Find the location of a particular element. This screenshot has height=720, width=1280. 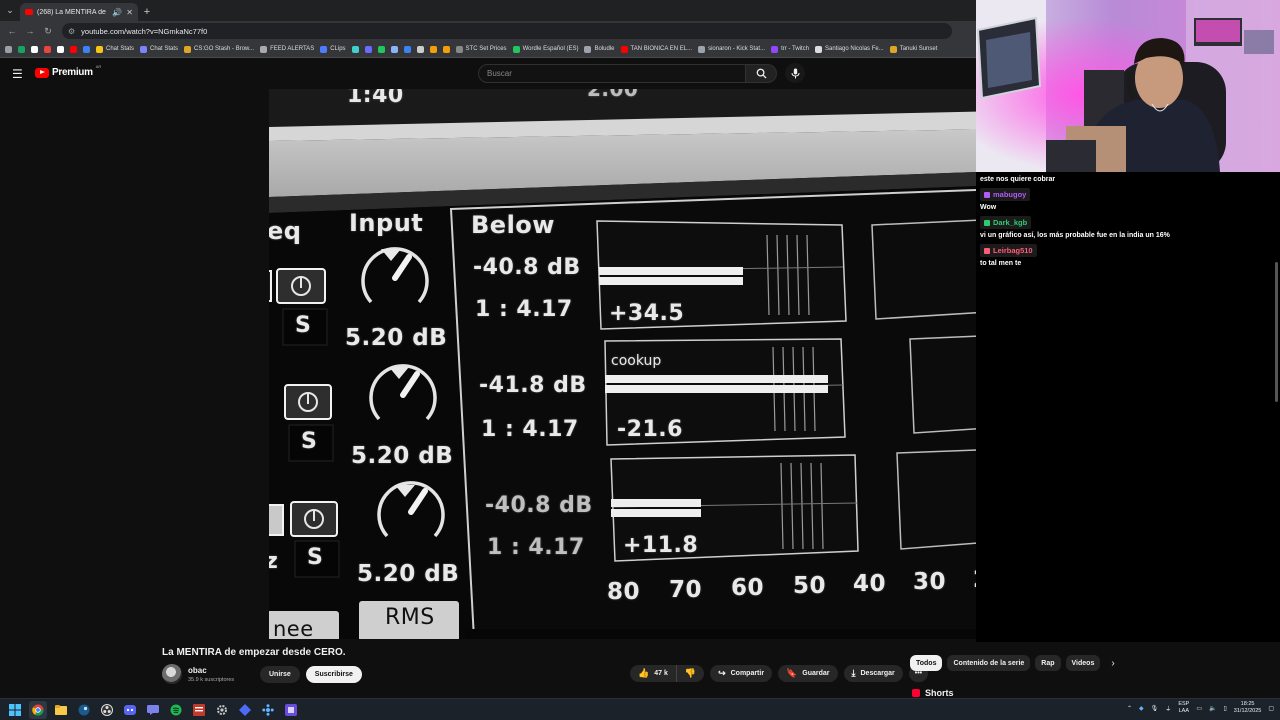

apps-icon is located at coordinates (8, 49).